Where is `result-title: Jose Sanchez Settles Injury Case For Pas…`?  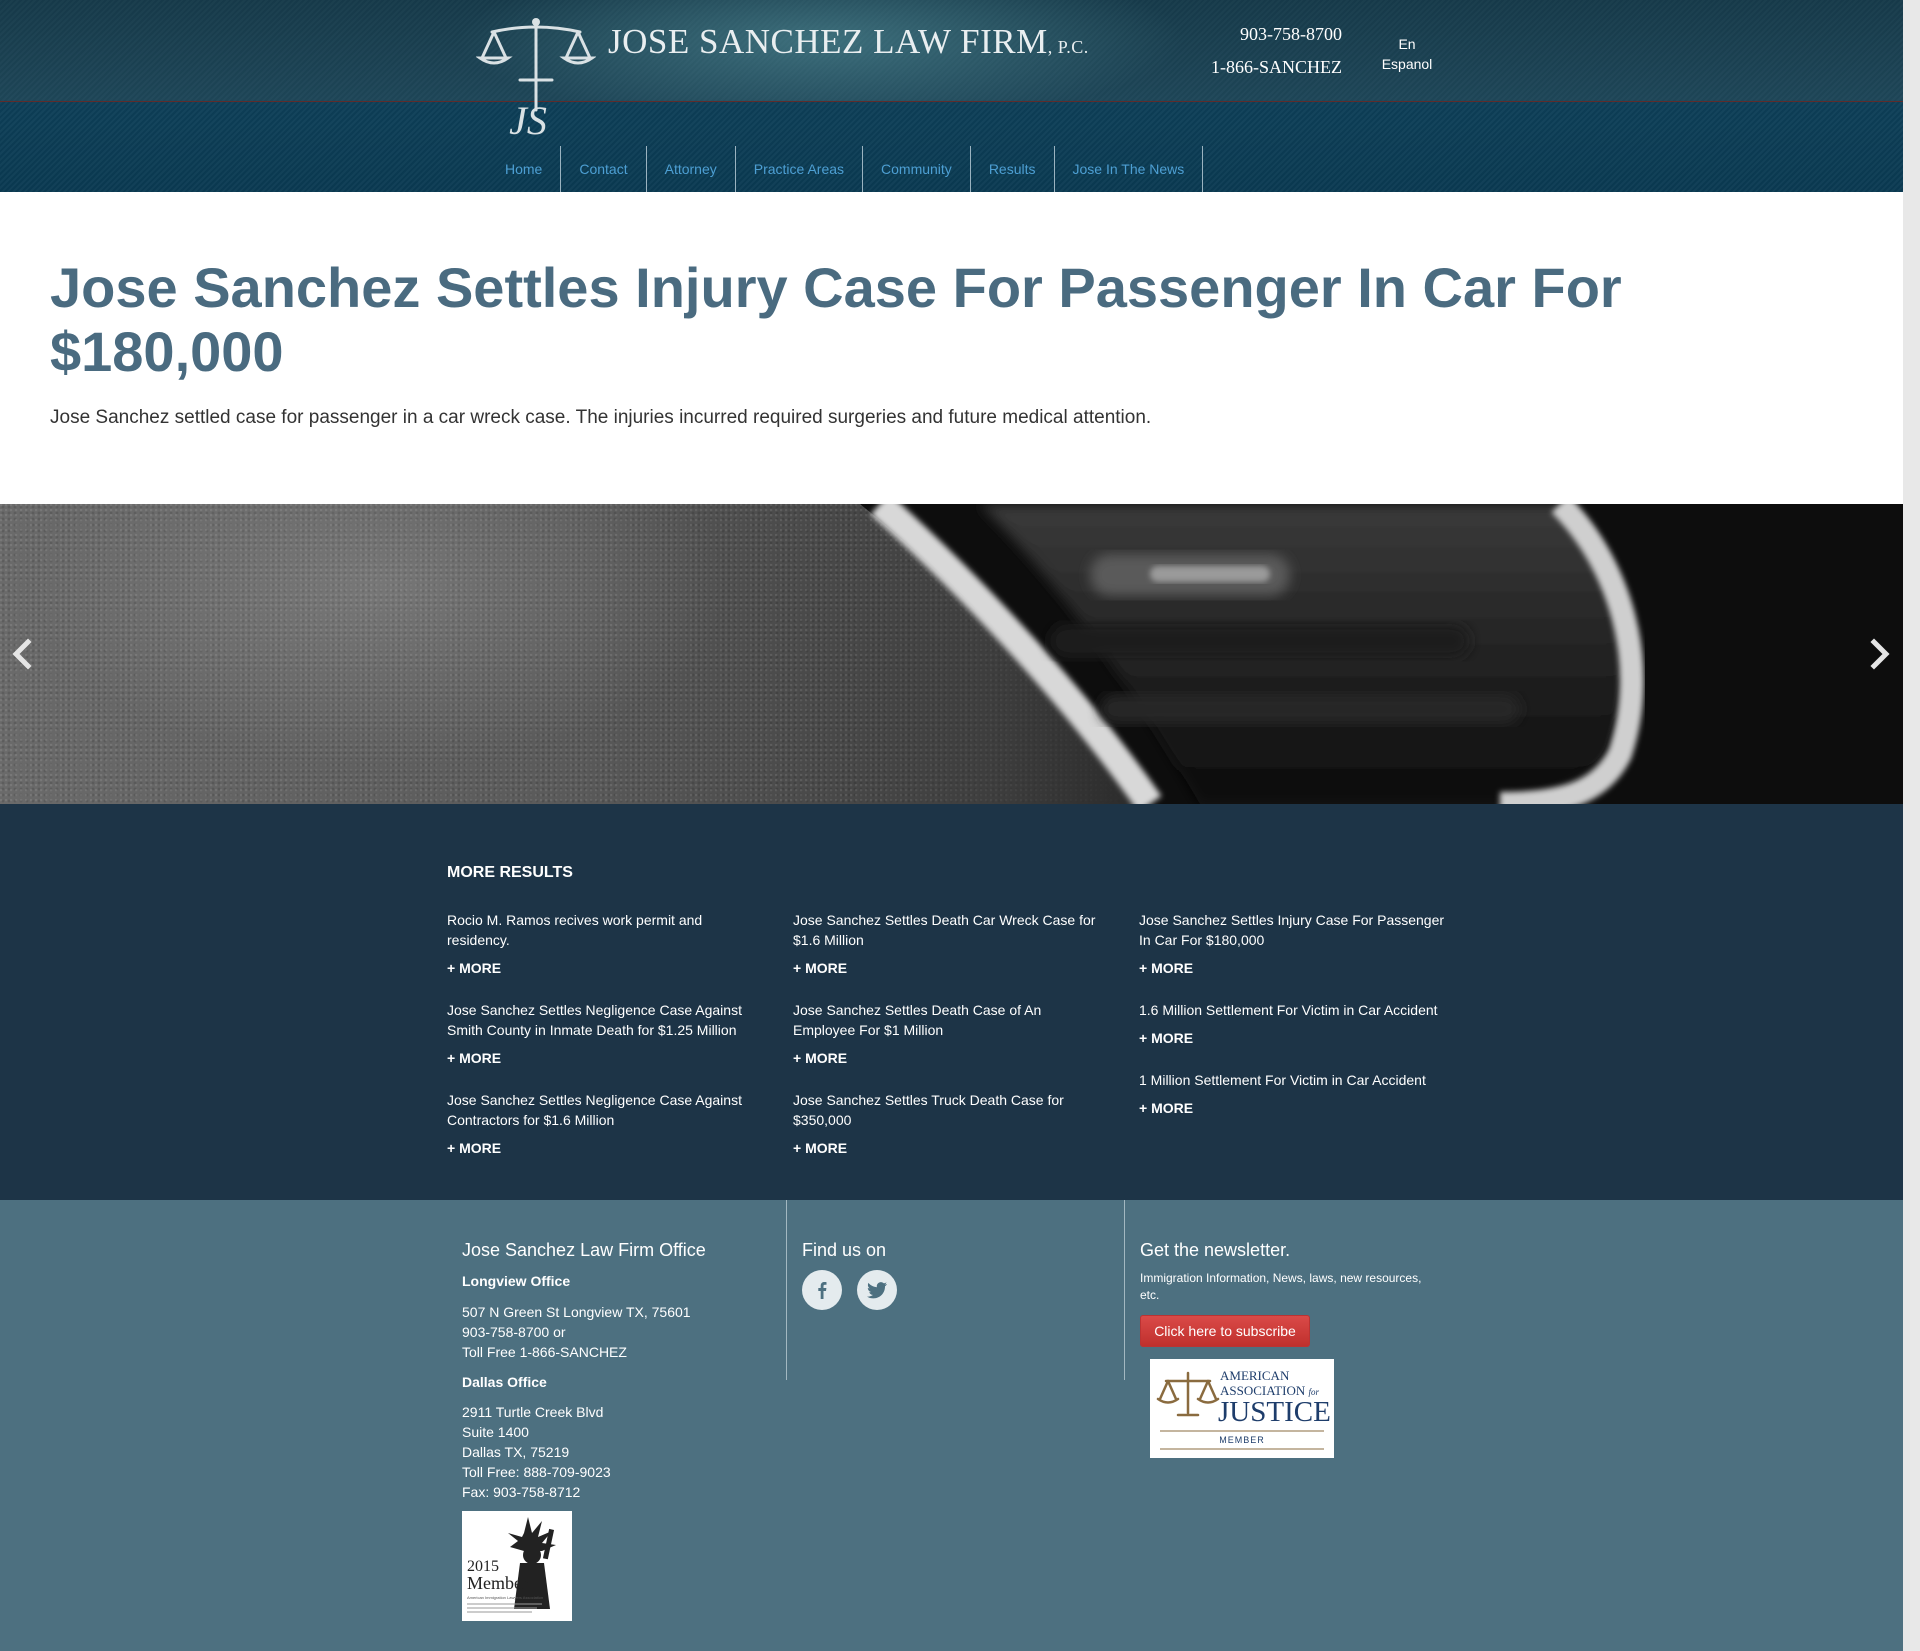 result-title: Jose Sanchez Settles Injury Case For Pas… is located at coordinates (1294, 930).